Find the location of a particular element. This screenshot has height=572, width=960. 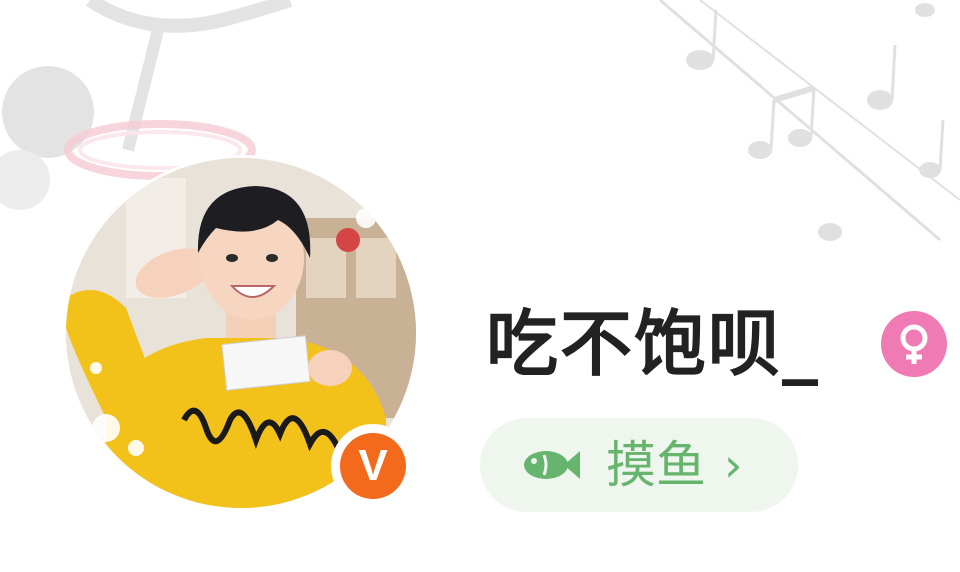

username: 吃不饱呗_ is located at coordinates (653, 344).